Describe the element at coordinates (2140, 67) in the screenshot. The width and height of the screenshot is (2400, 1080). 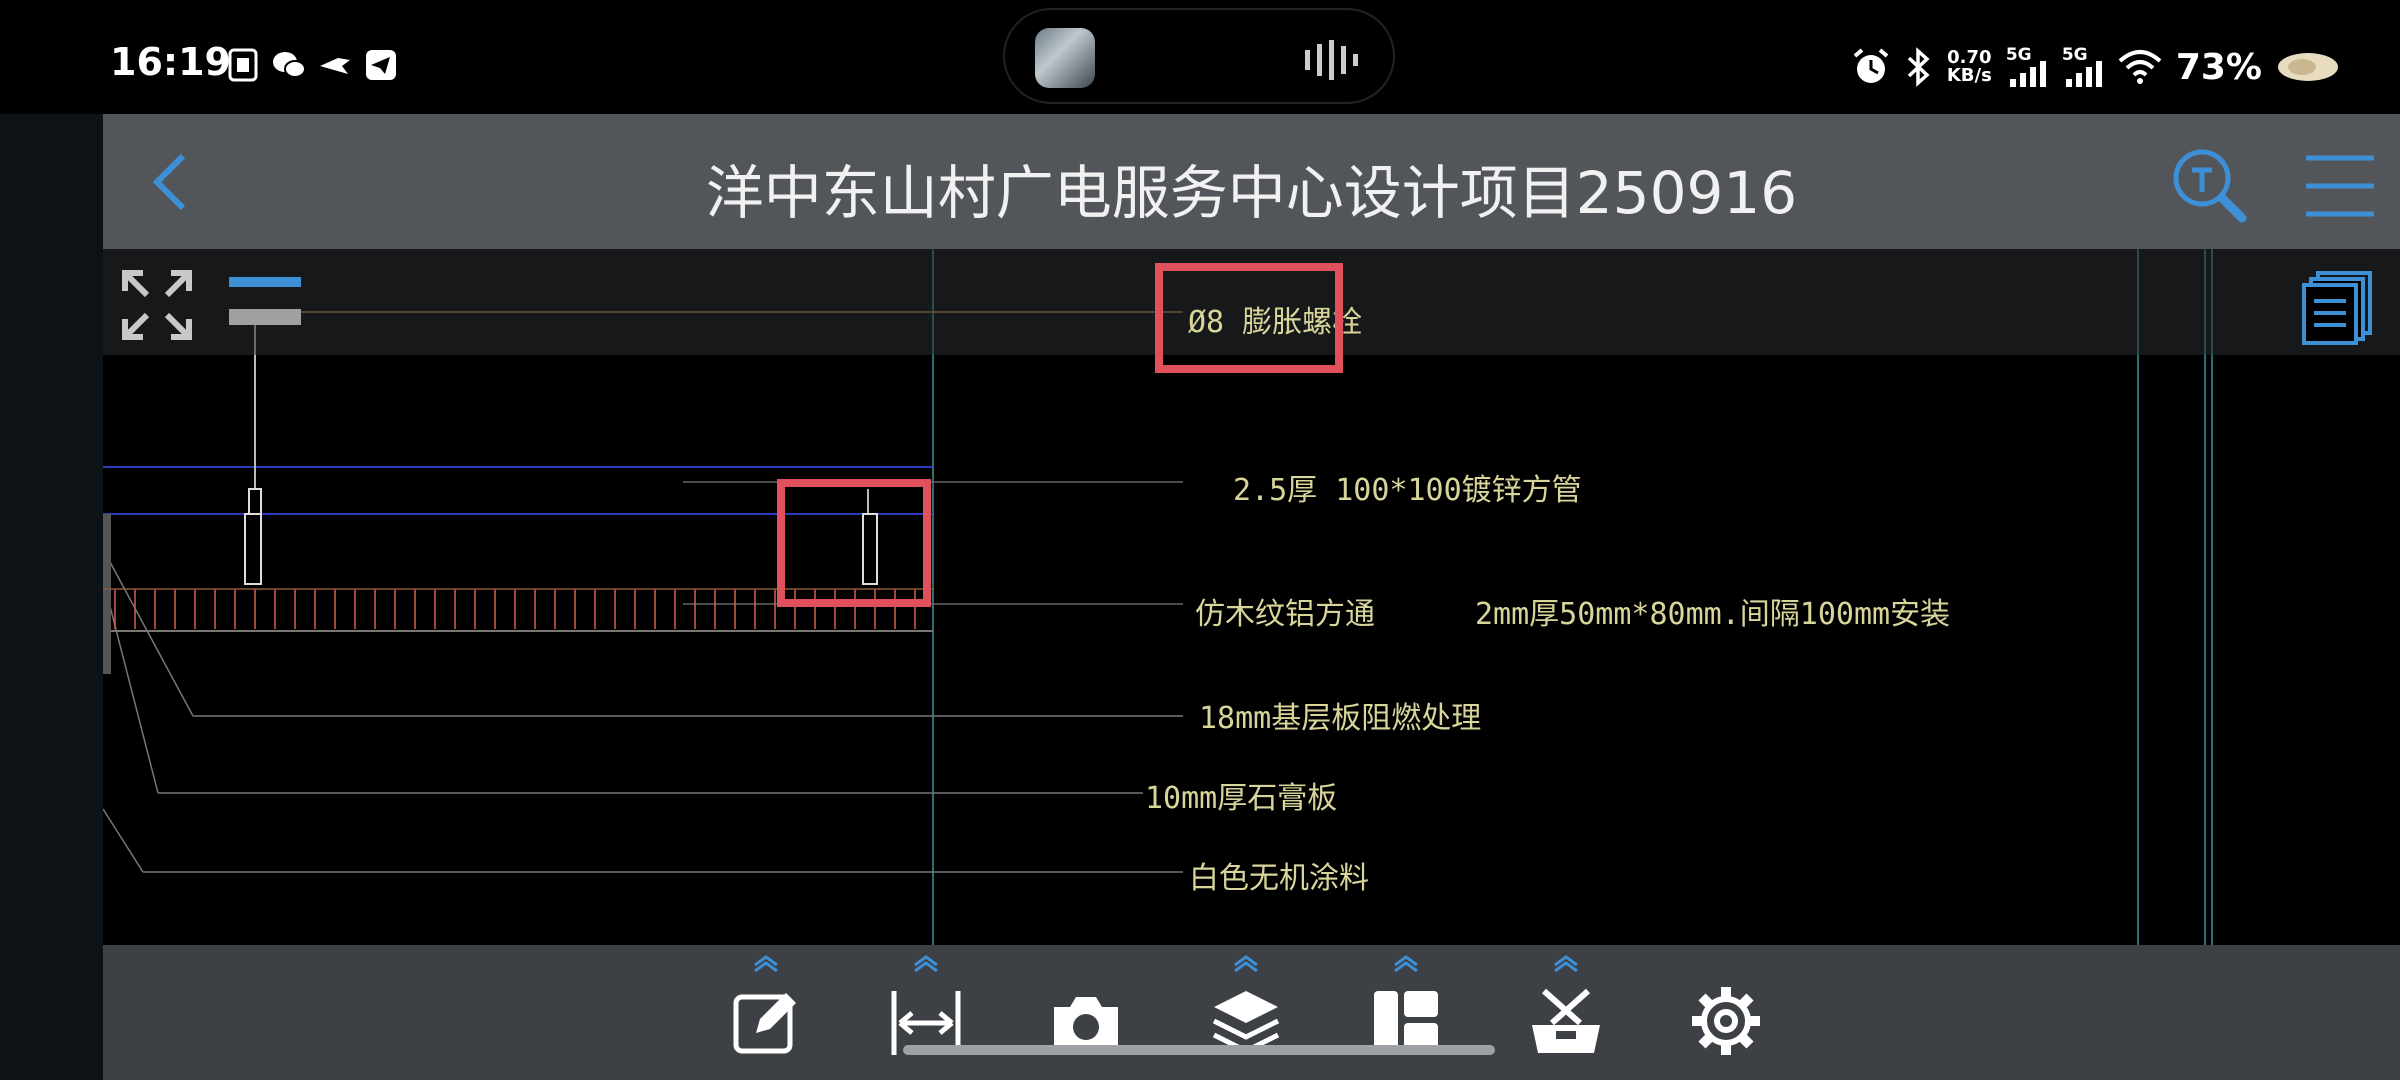
I see `wifi-icon` at that location.